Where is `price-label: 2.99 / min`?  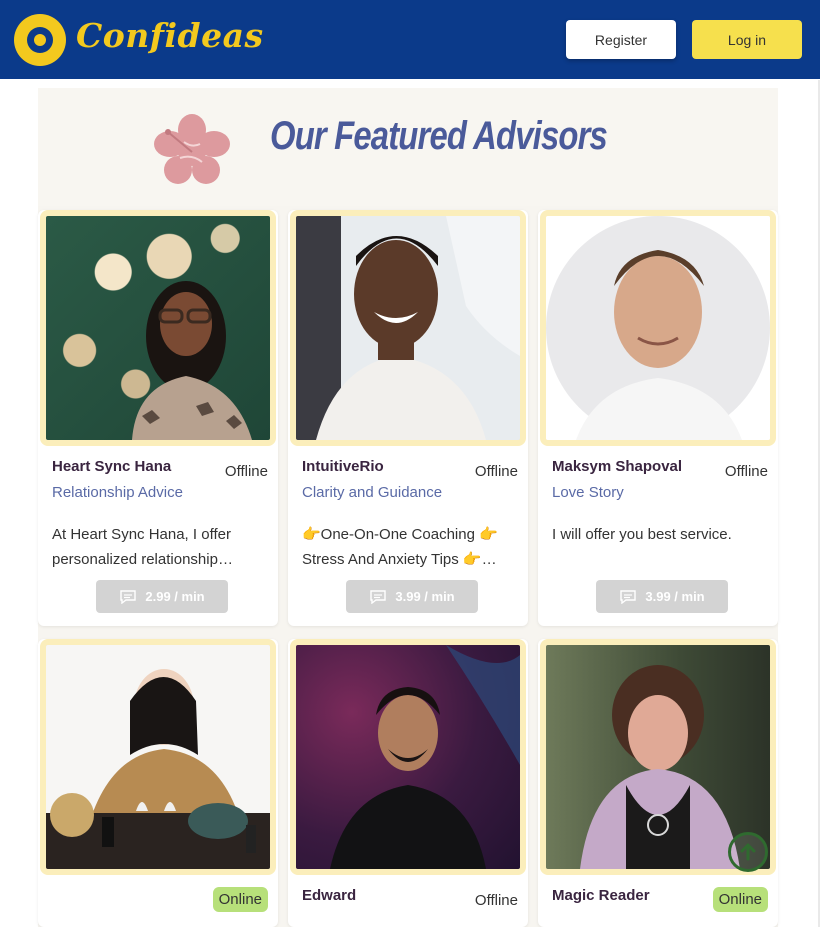 price-label: 2.99 / min is located at coordinates (175, 596).